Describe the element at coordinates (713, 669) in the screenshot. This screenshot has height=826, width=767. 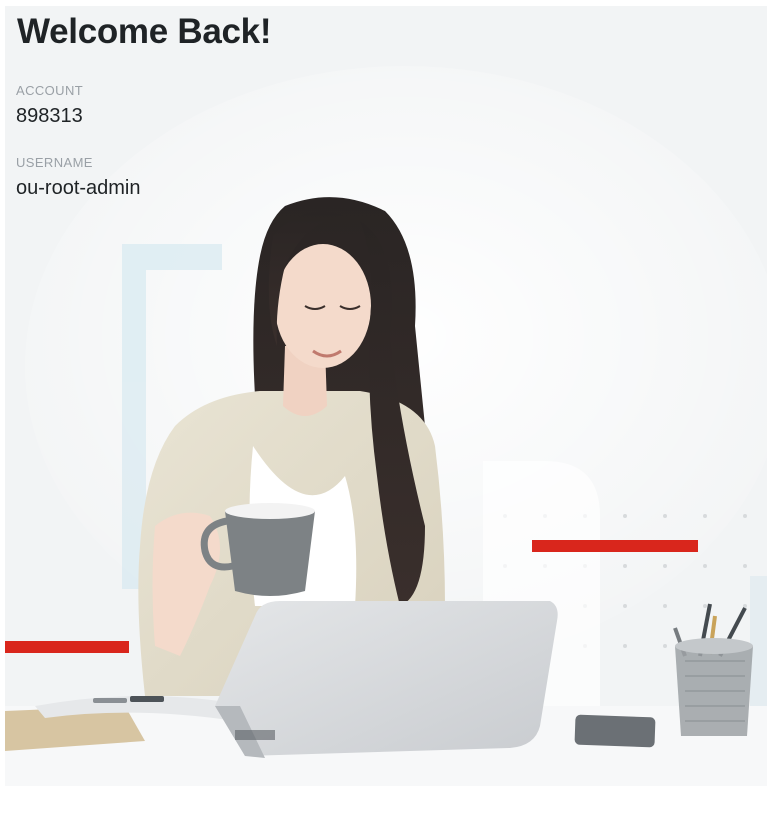
I see `pencil-holder-illustration` at that location.